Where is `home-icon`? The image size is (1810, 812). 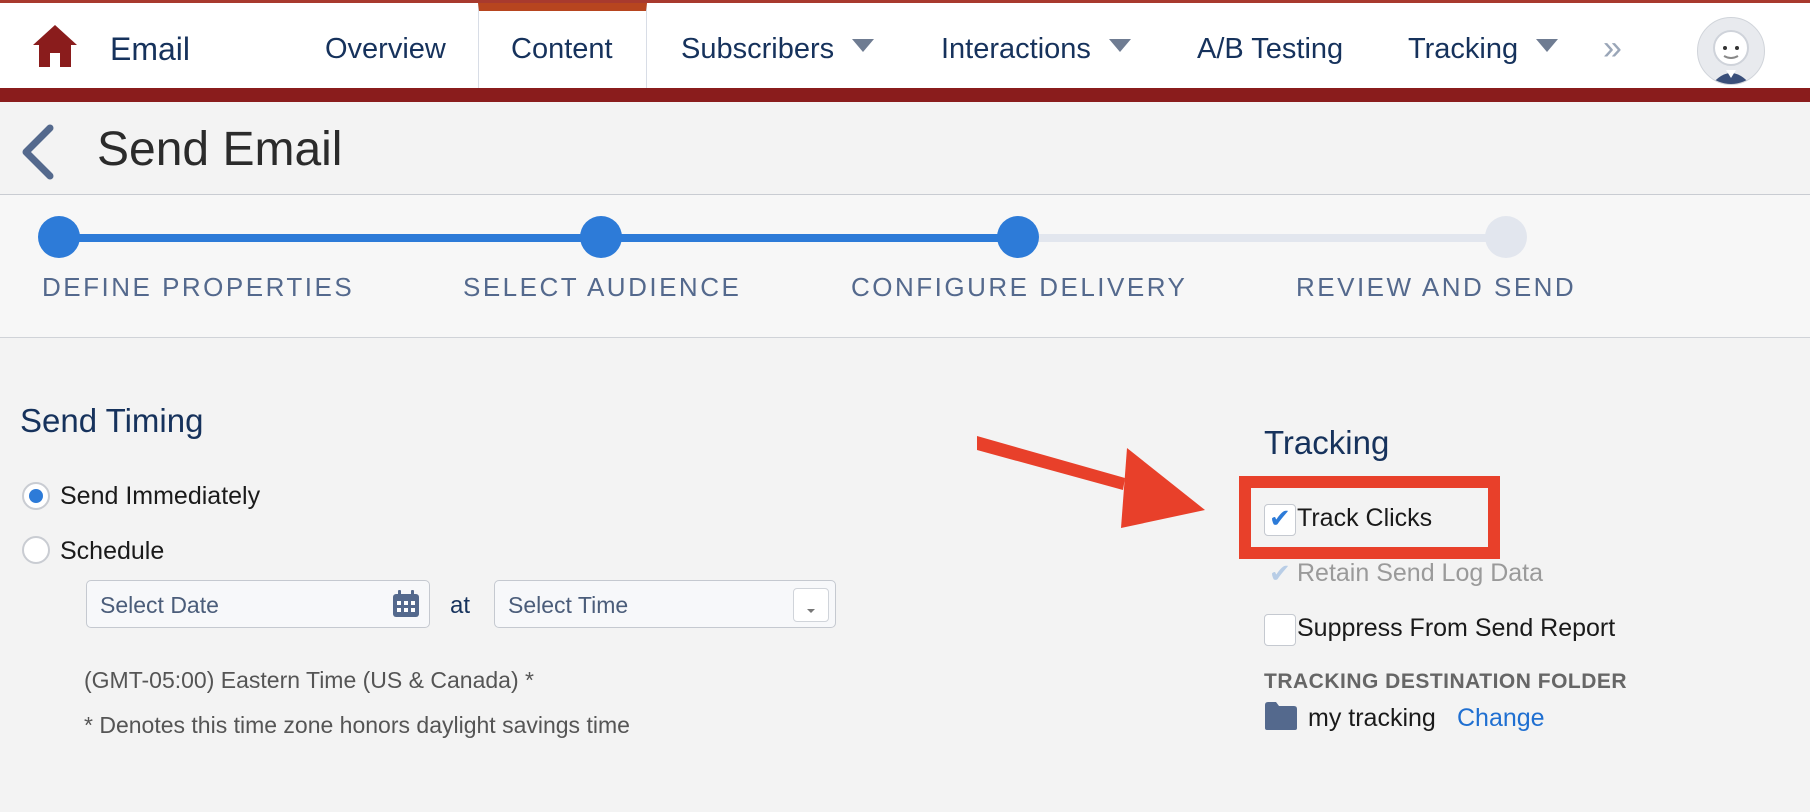
home-icon is located at coordinates (55, 46).